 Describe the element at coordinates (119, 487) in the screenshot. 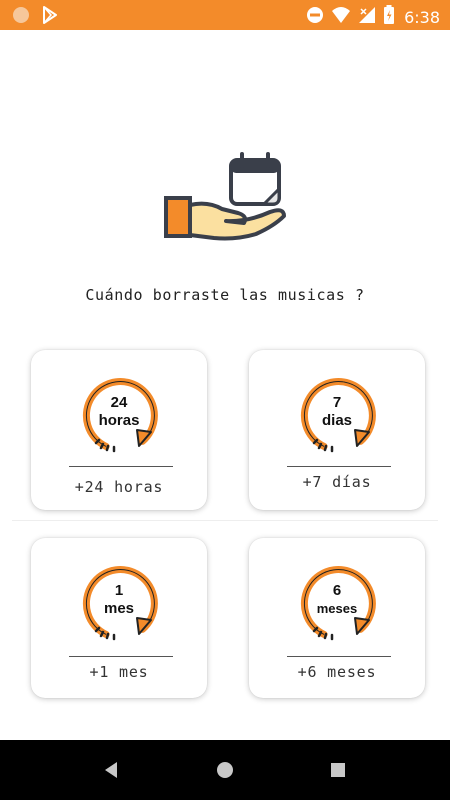

I see `option-label: +24 horas` at that location.